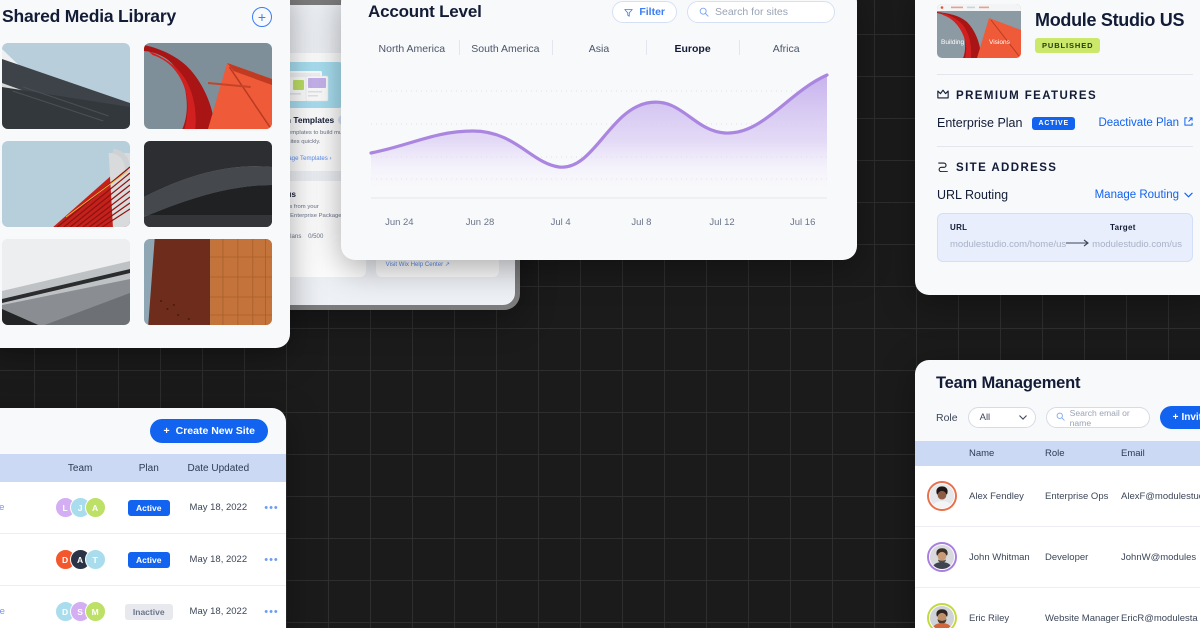 This screenshot has width=1200, height=628. What do you see at coordinates (21, 507) in the screenshot?
I see `site-url: es/home` at bounding box center [21, 507].